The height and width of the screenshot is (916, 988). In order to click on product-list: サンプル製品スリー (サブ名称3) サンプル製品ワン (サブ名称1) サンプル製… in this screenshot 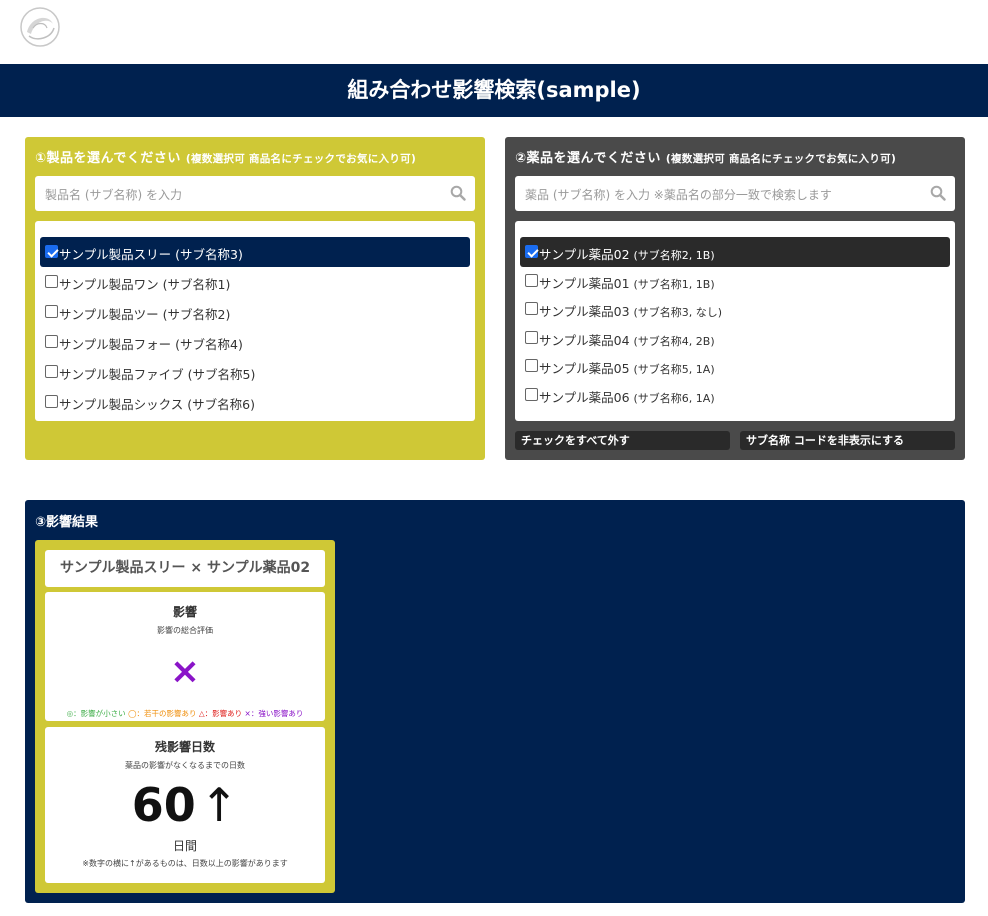, I will do `click(255, 321)`.